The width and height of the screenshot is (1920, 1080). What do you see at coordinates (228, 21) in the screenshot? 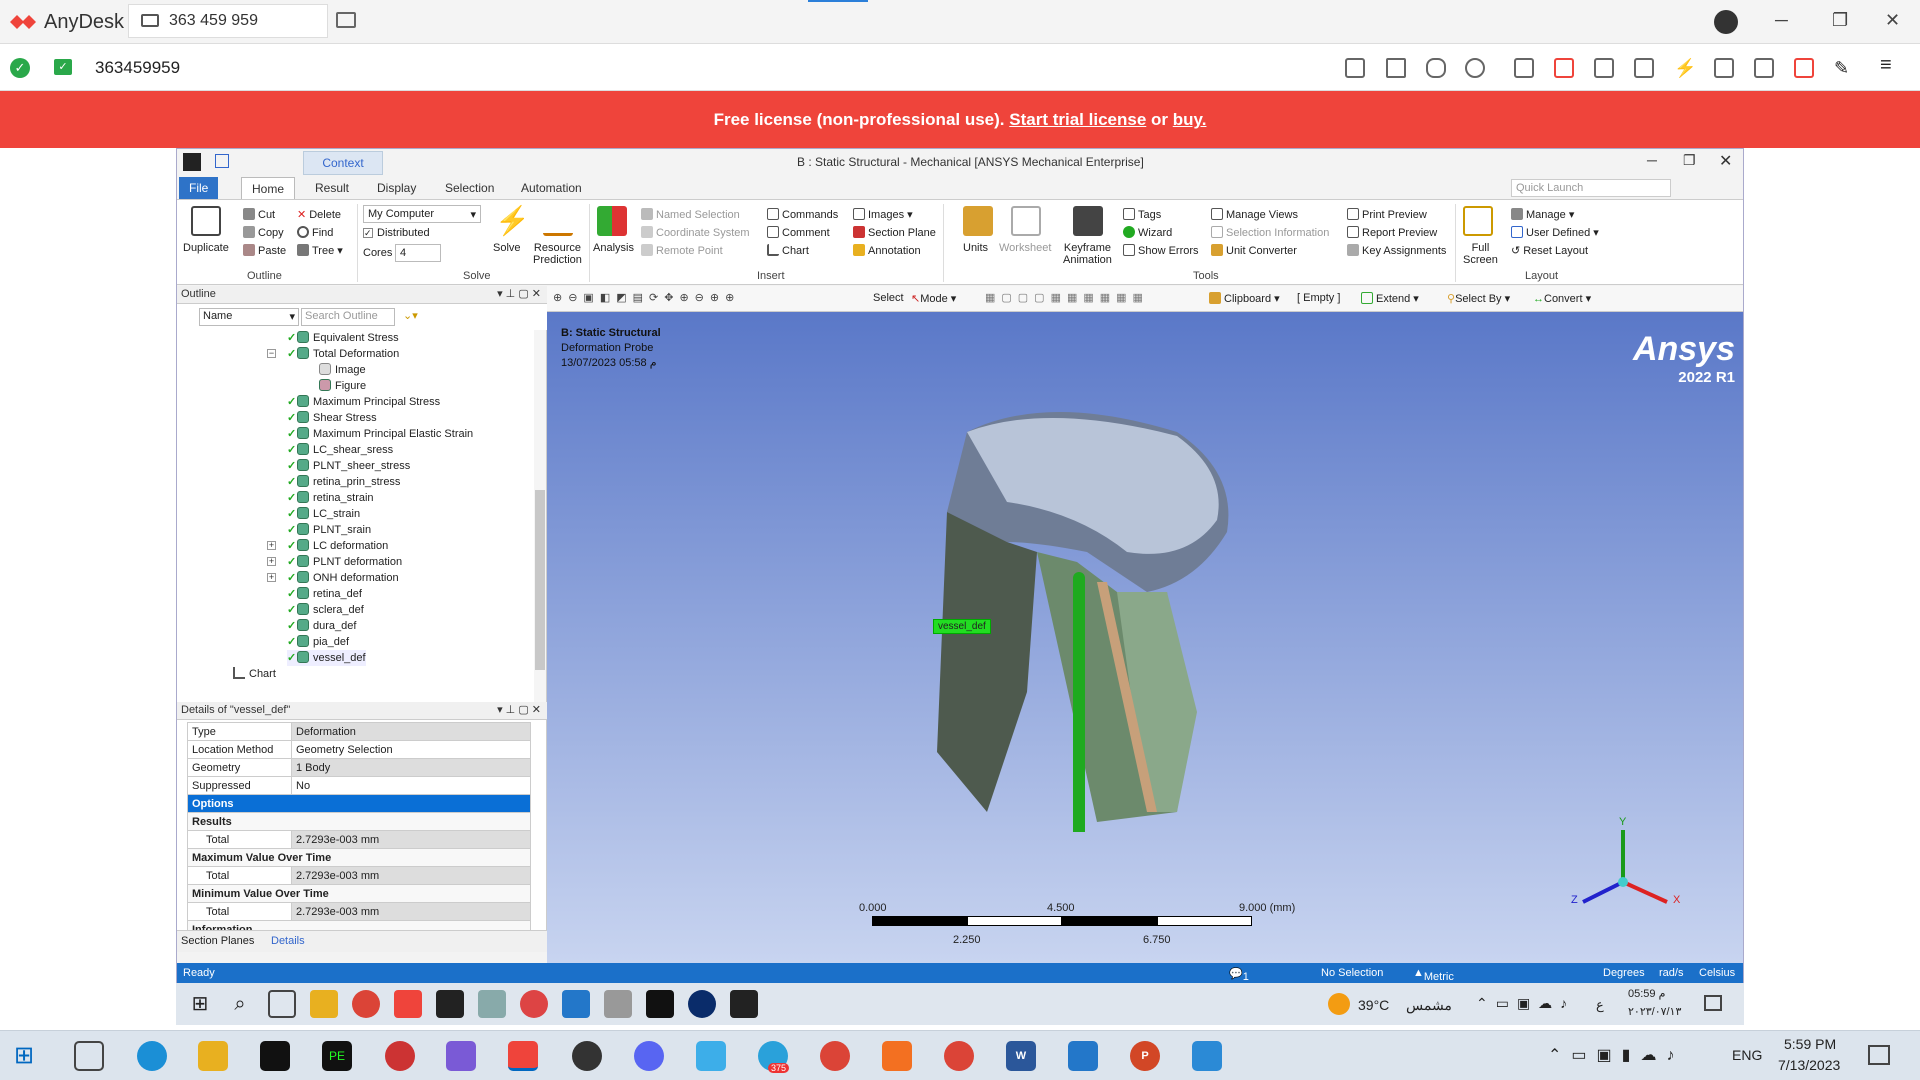
I see `session-tab: 363 459 959` at bounding box center [228, 21].